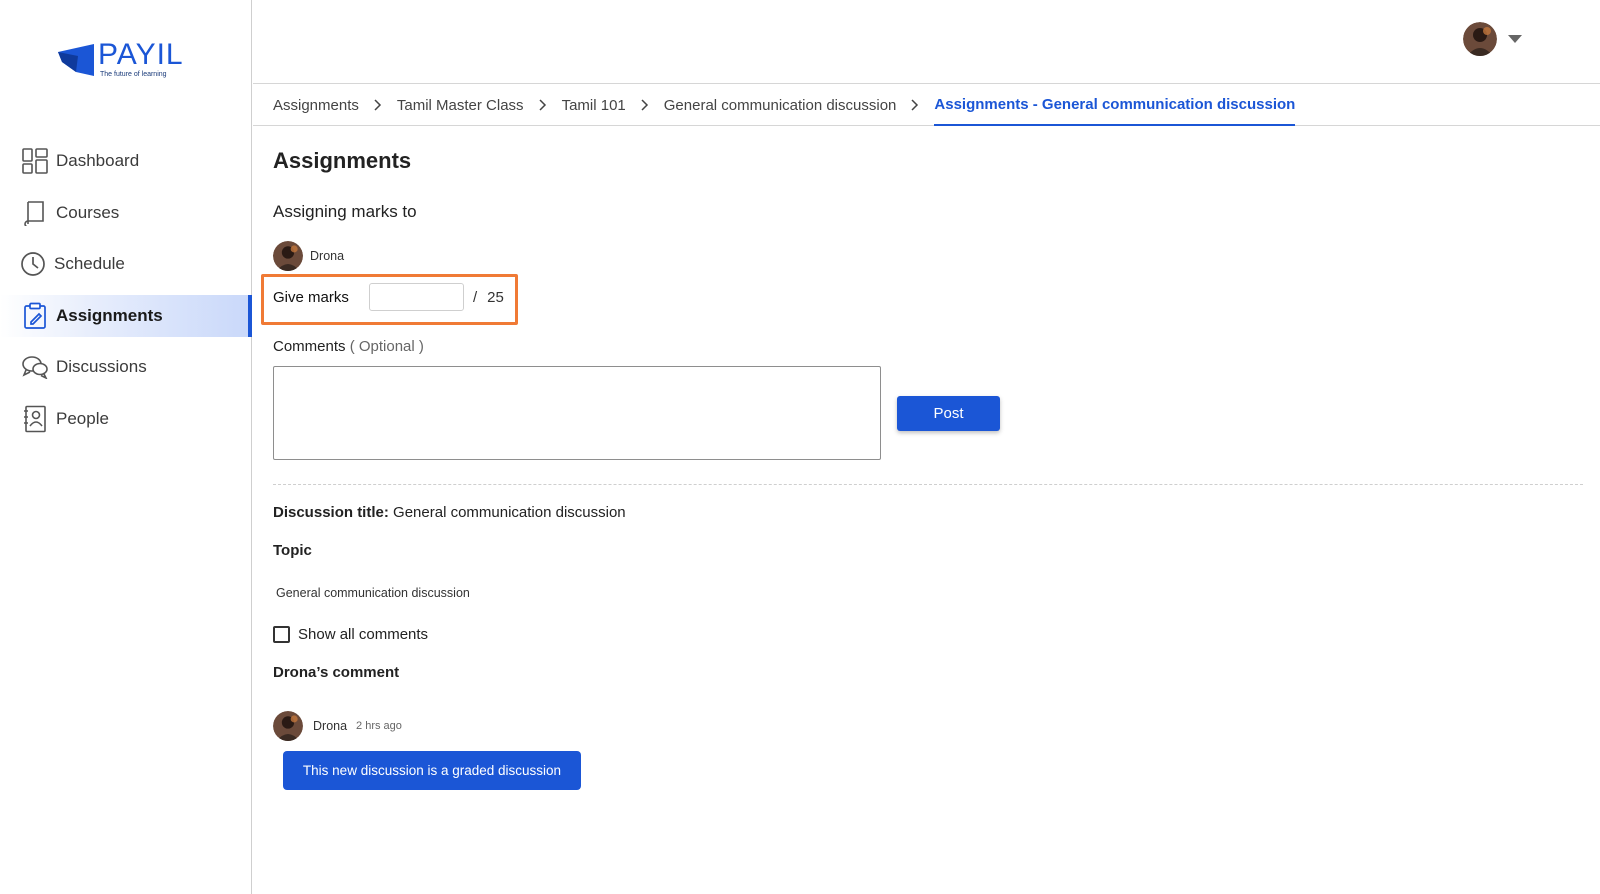 This screenshot has width=1600, height=894. I want to click on sidebar-item-schedule: Schedule, so click(126, 264).